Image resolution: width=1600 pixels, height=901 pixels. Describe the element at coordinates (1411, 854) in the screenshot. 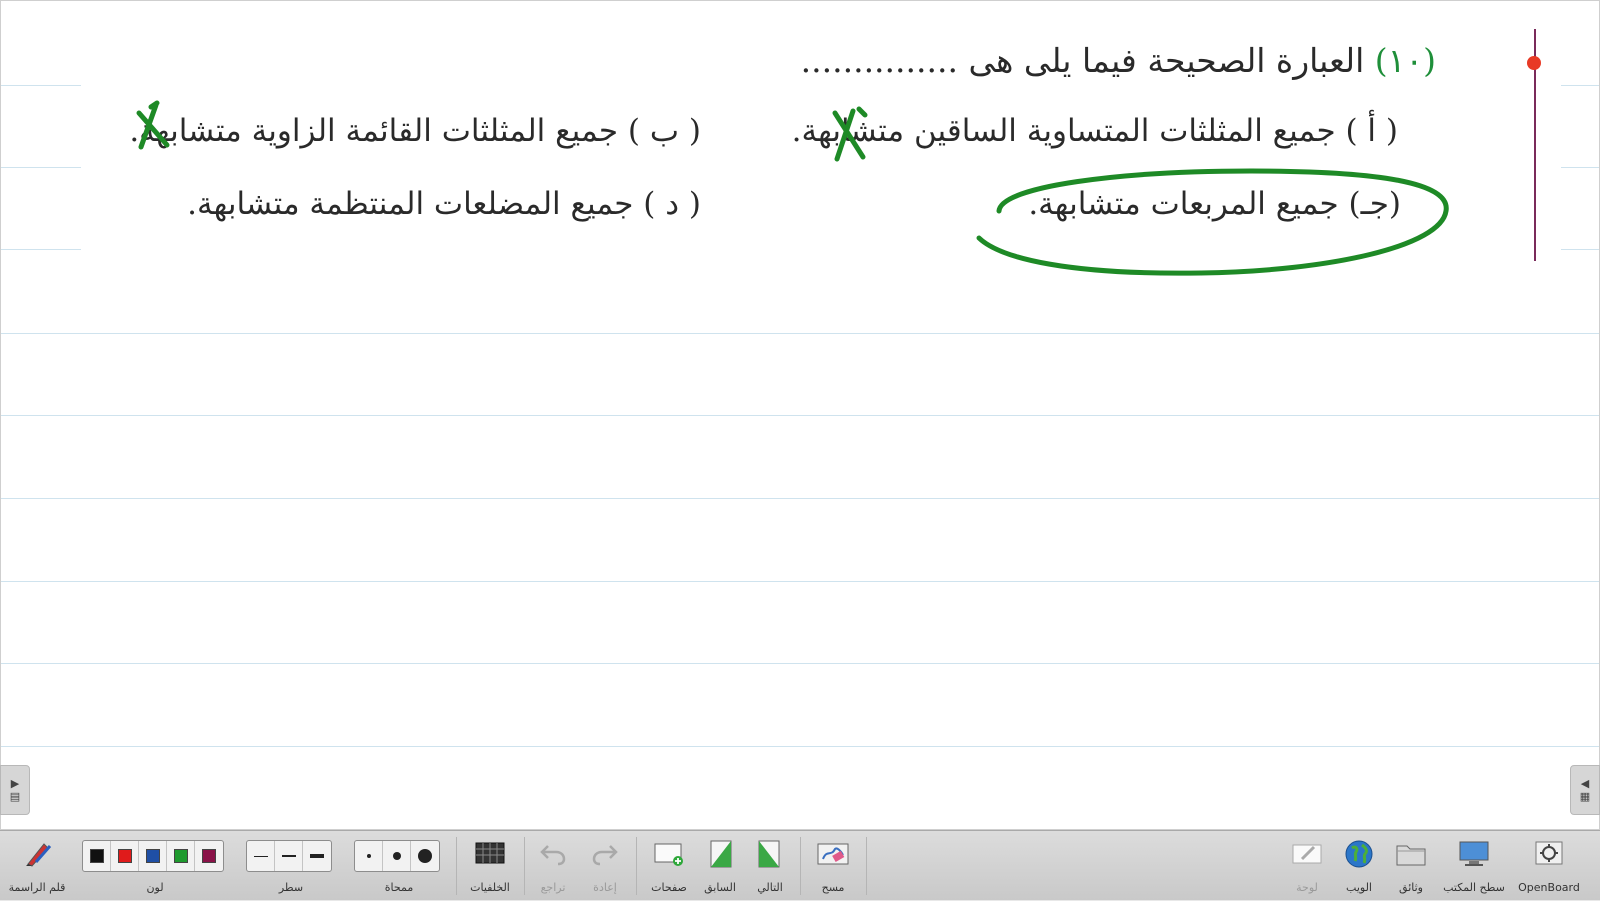

I see `folder-icon` at that location.